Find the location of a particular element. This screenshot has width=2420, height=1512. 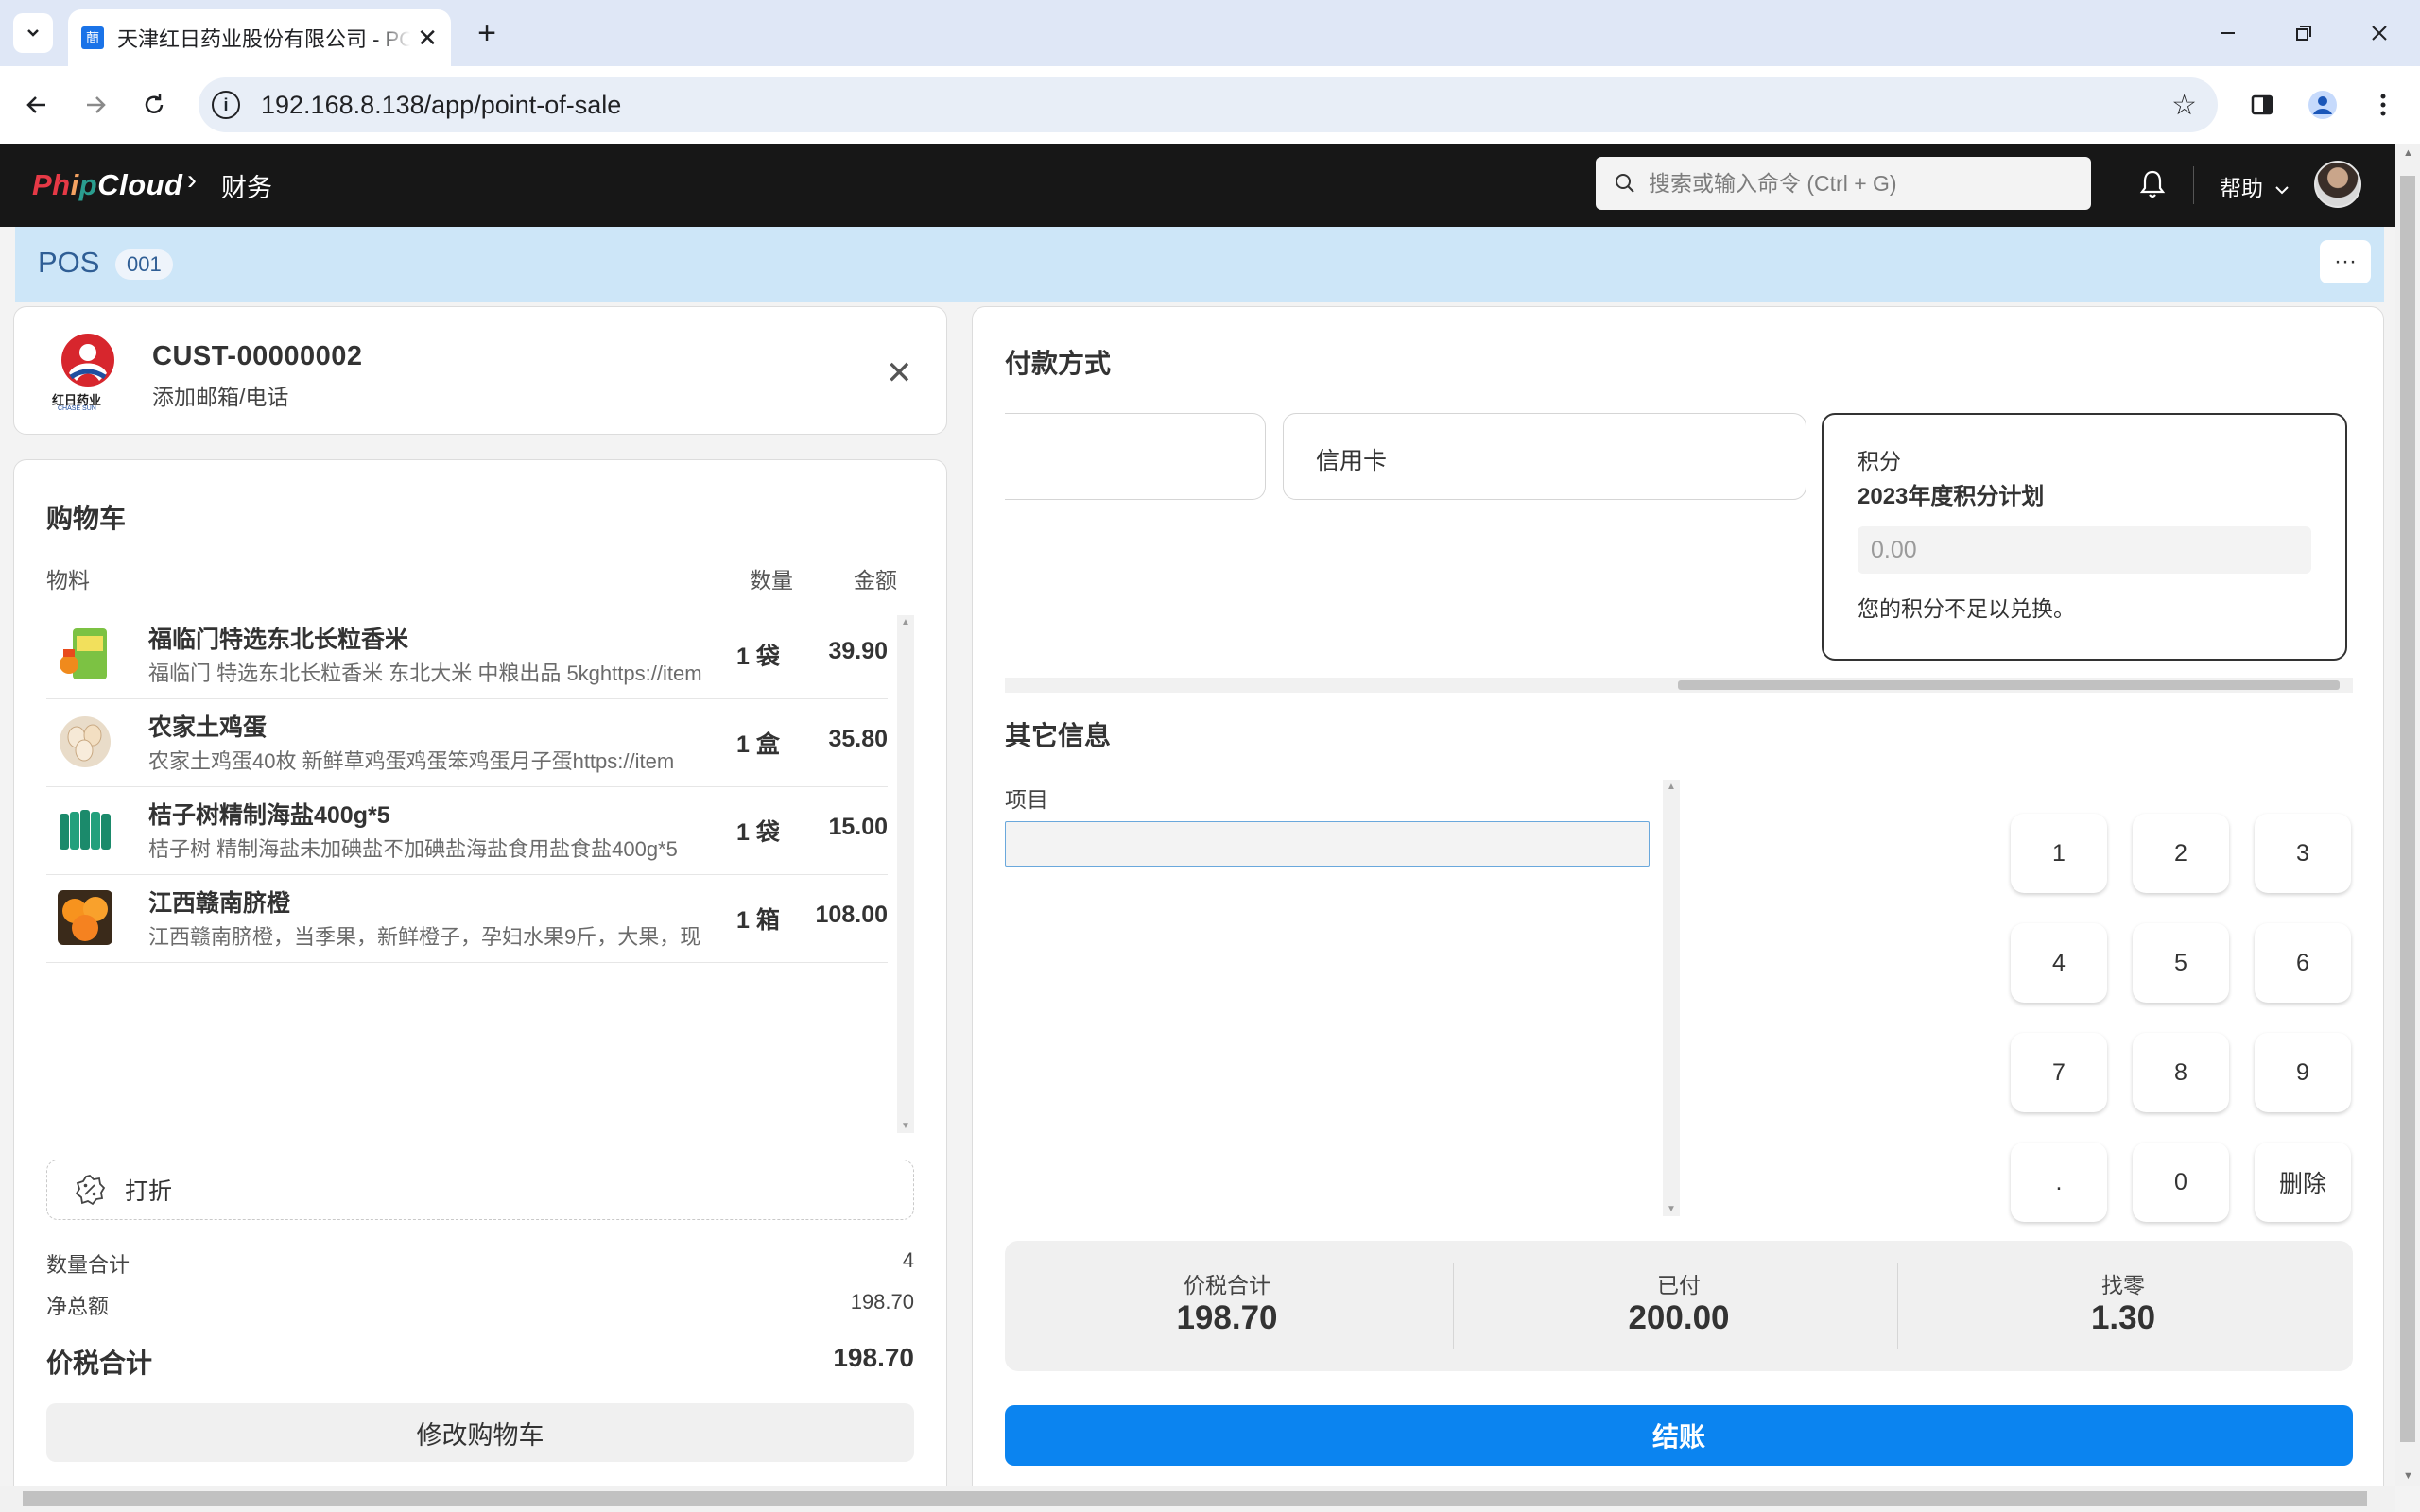

user-avatar is located at coordinates (2338, 184).